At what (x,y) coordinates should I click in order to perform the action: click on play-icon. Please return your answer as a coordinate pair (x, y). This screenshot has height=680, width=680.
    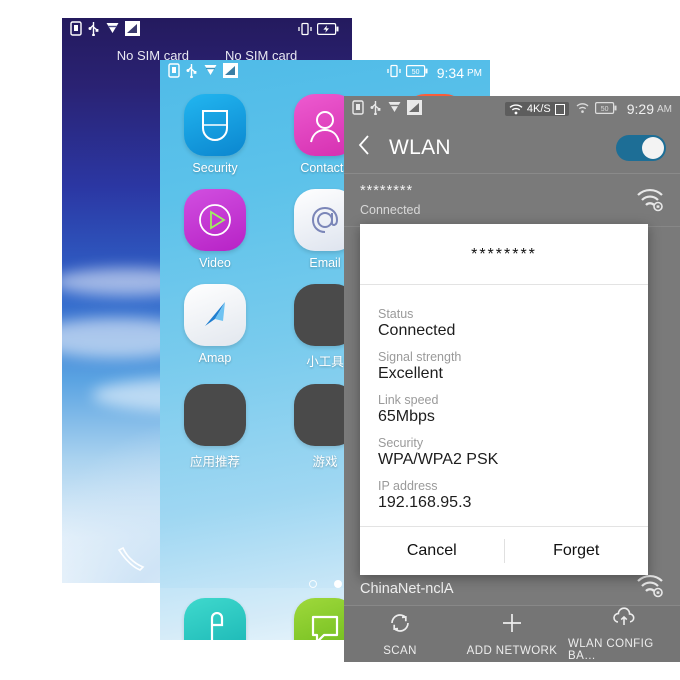
    Looking at the image, I should click on (215, 220).